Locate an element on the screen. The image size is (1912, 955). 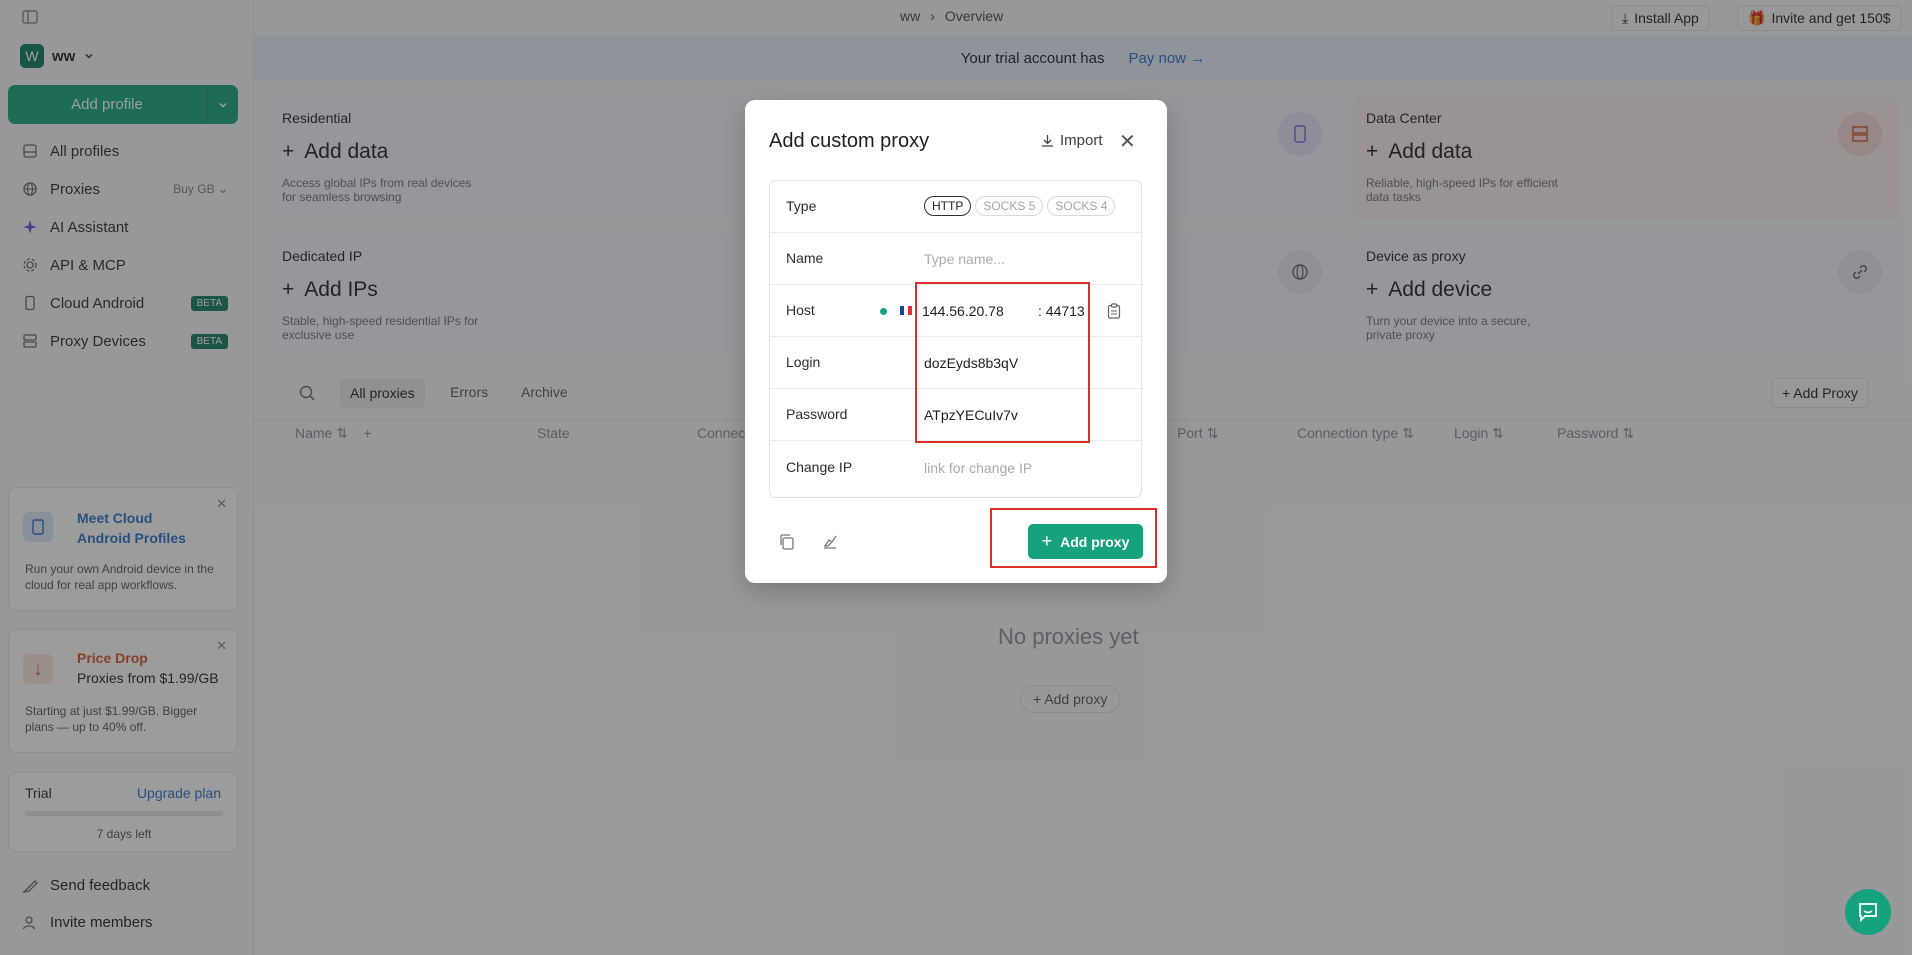
chat-icon is located at coordinates (1868, 913).